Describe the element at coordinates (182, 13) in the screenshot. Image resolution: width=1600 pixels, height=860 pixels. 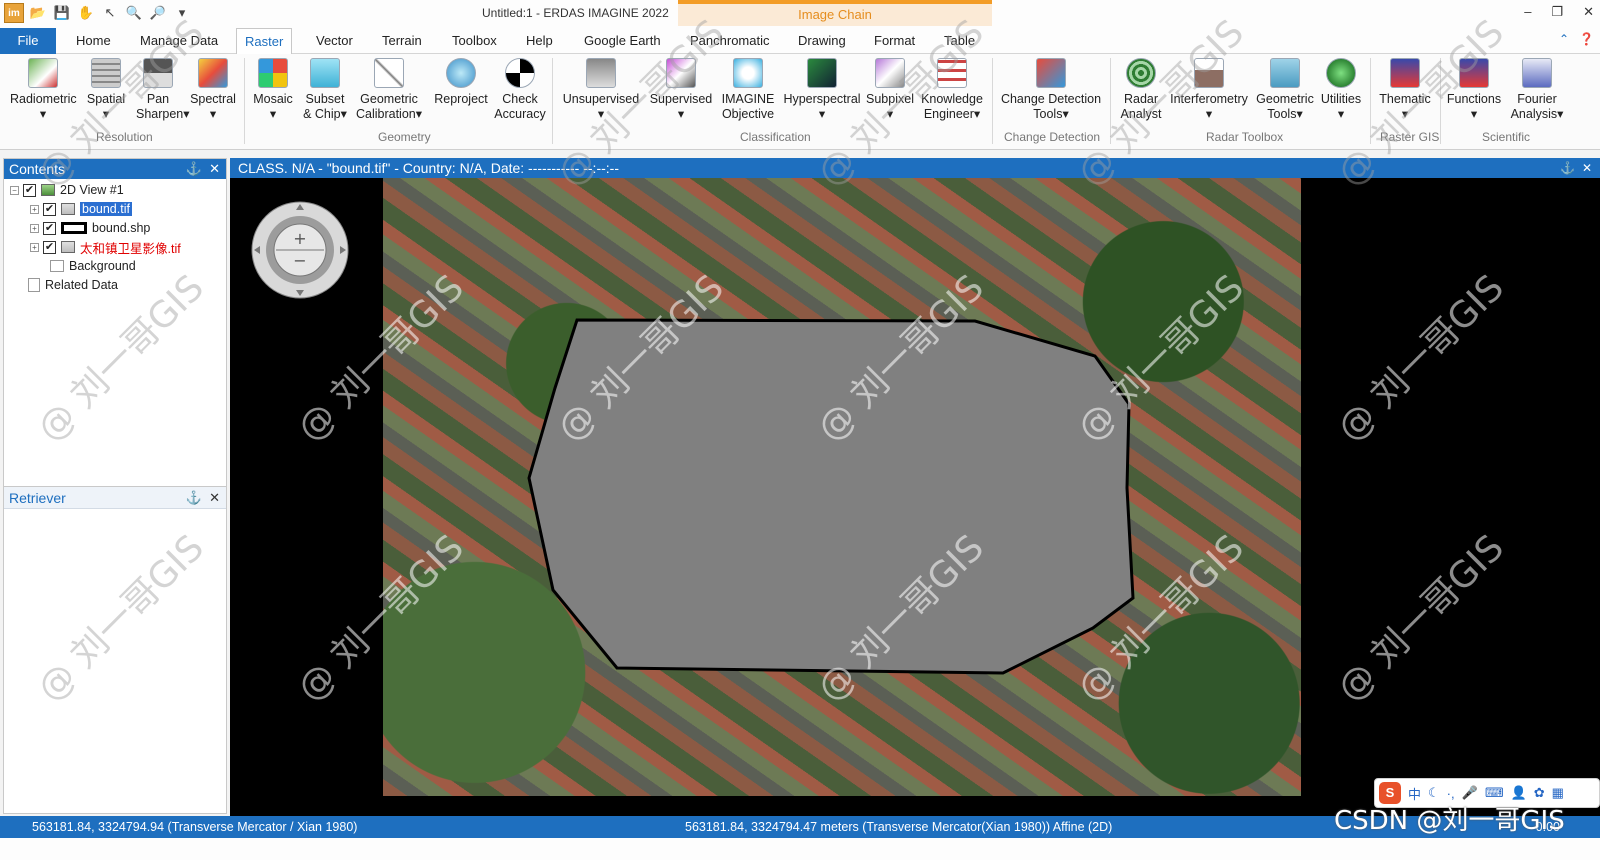
I see `customize-qat-icon: ▾` at that location.